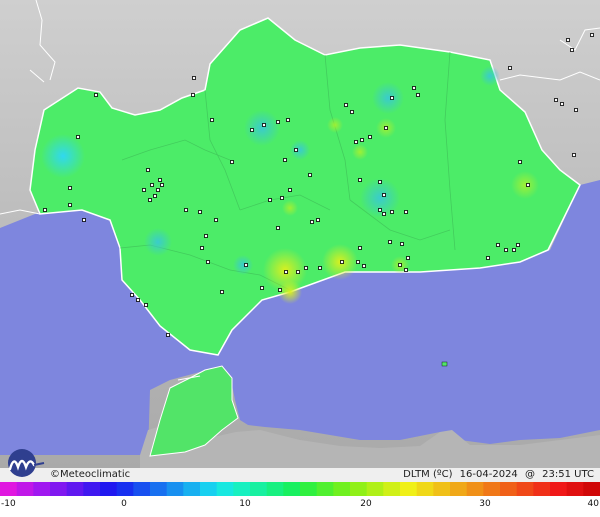  What do you see at coordinates (490, 76) in the screenshot?
I see `cold-spot` at bounding box center [490, 76].